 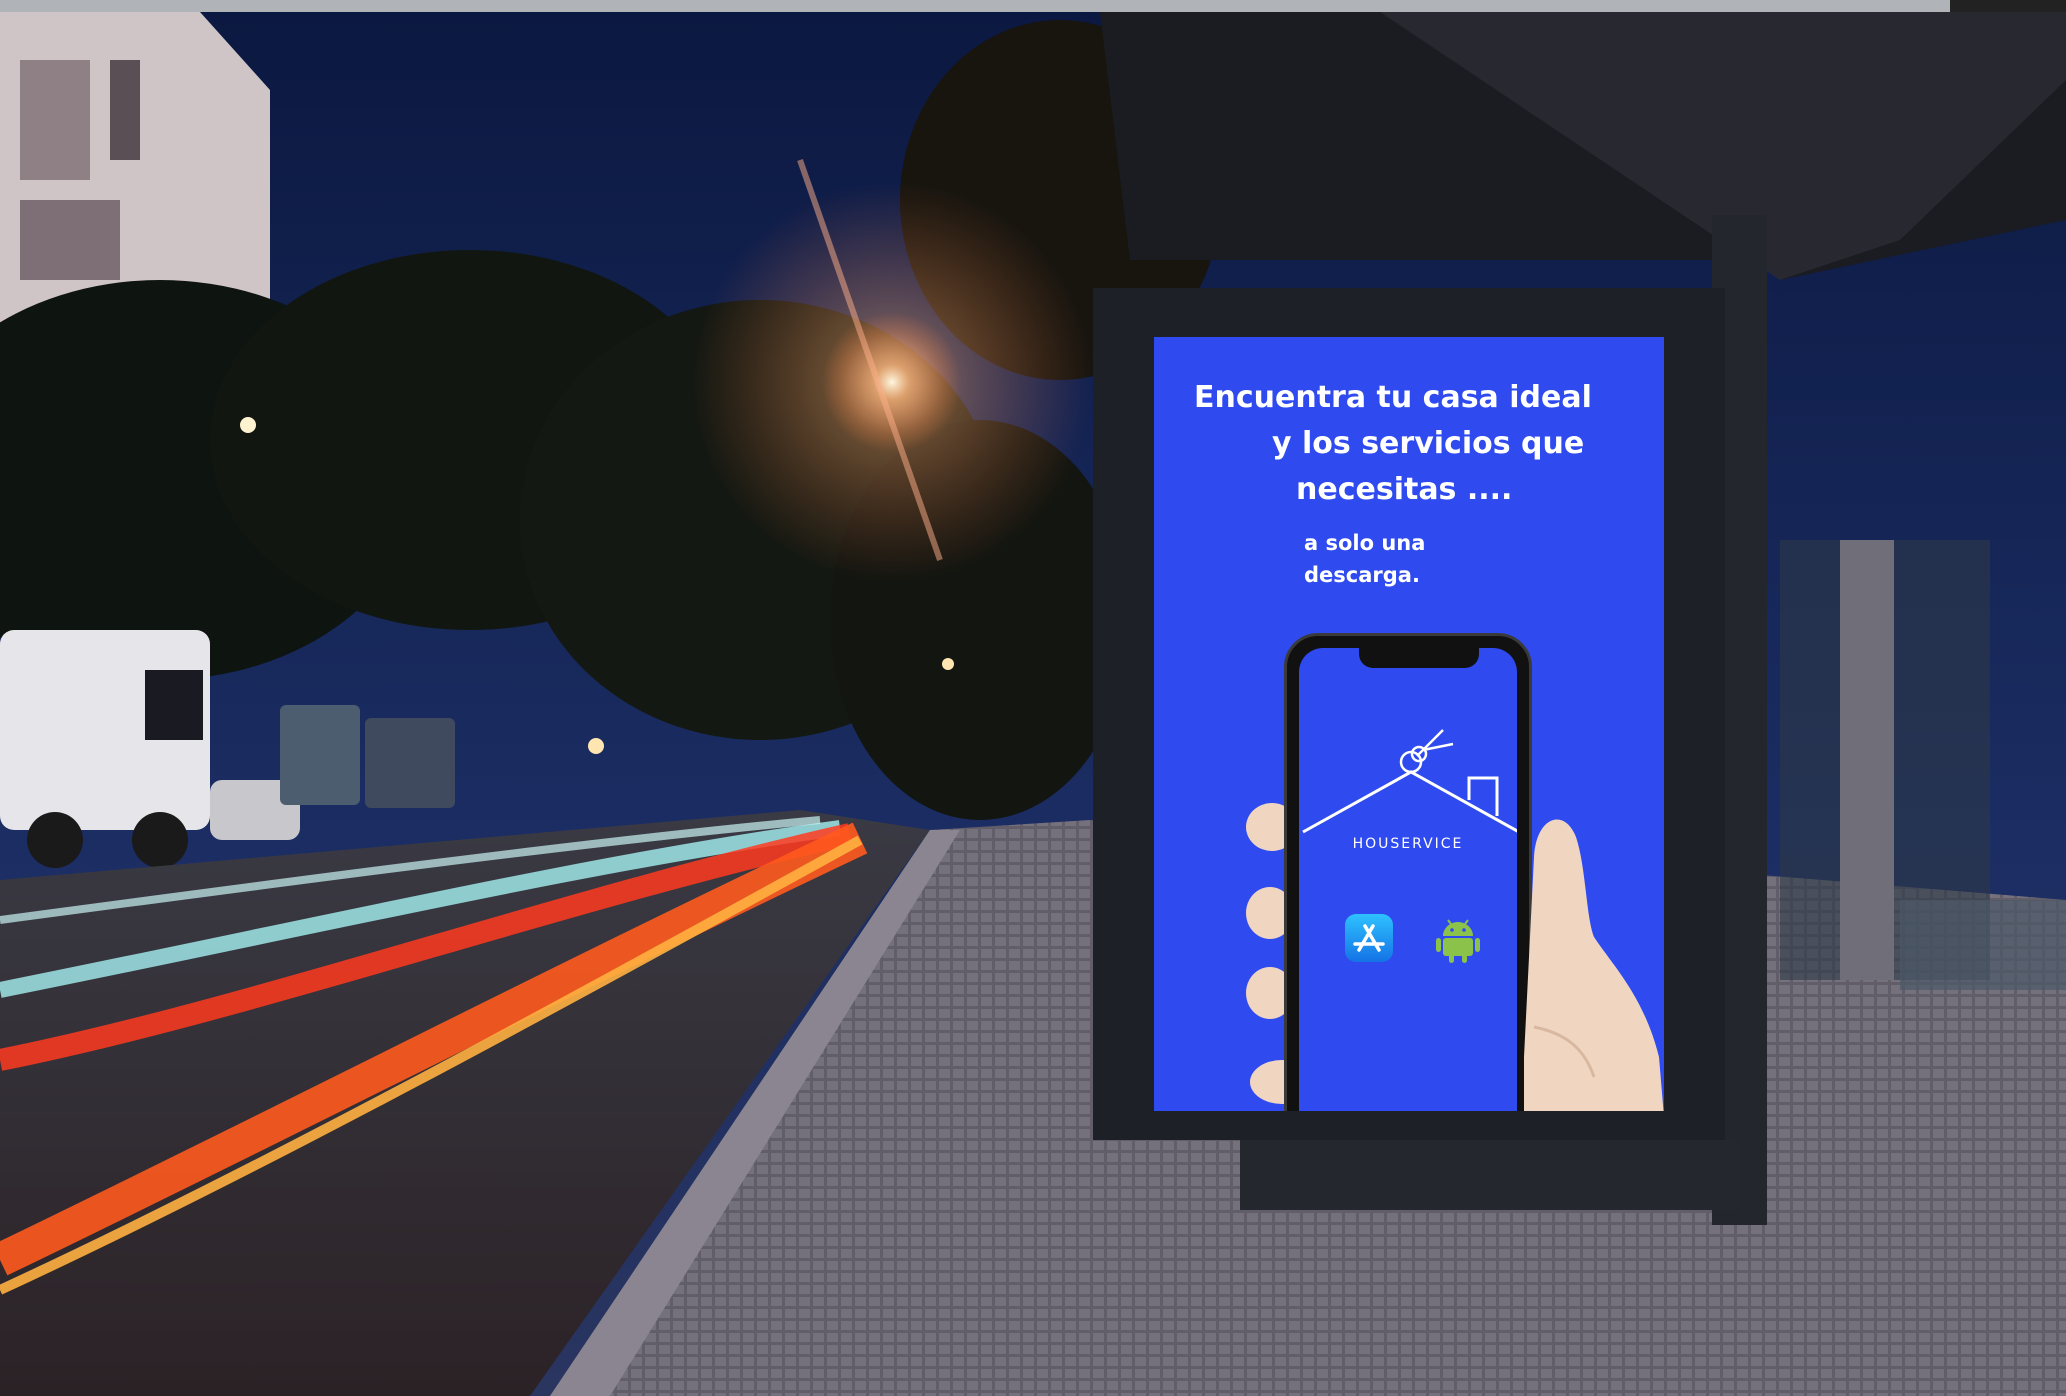 I want to click on headline-line-2: y los servicios que, so click(x=1428, y=443).